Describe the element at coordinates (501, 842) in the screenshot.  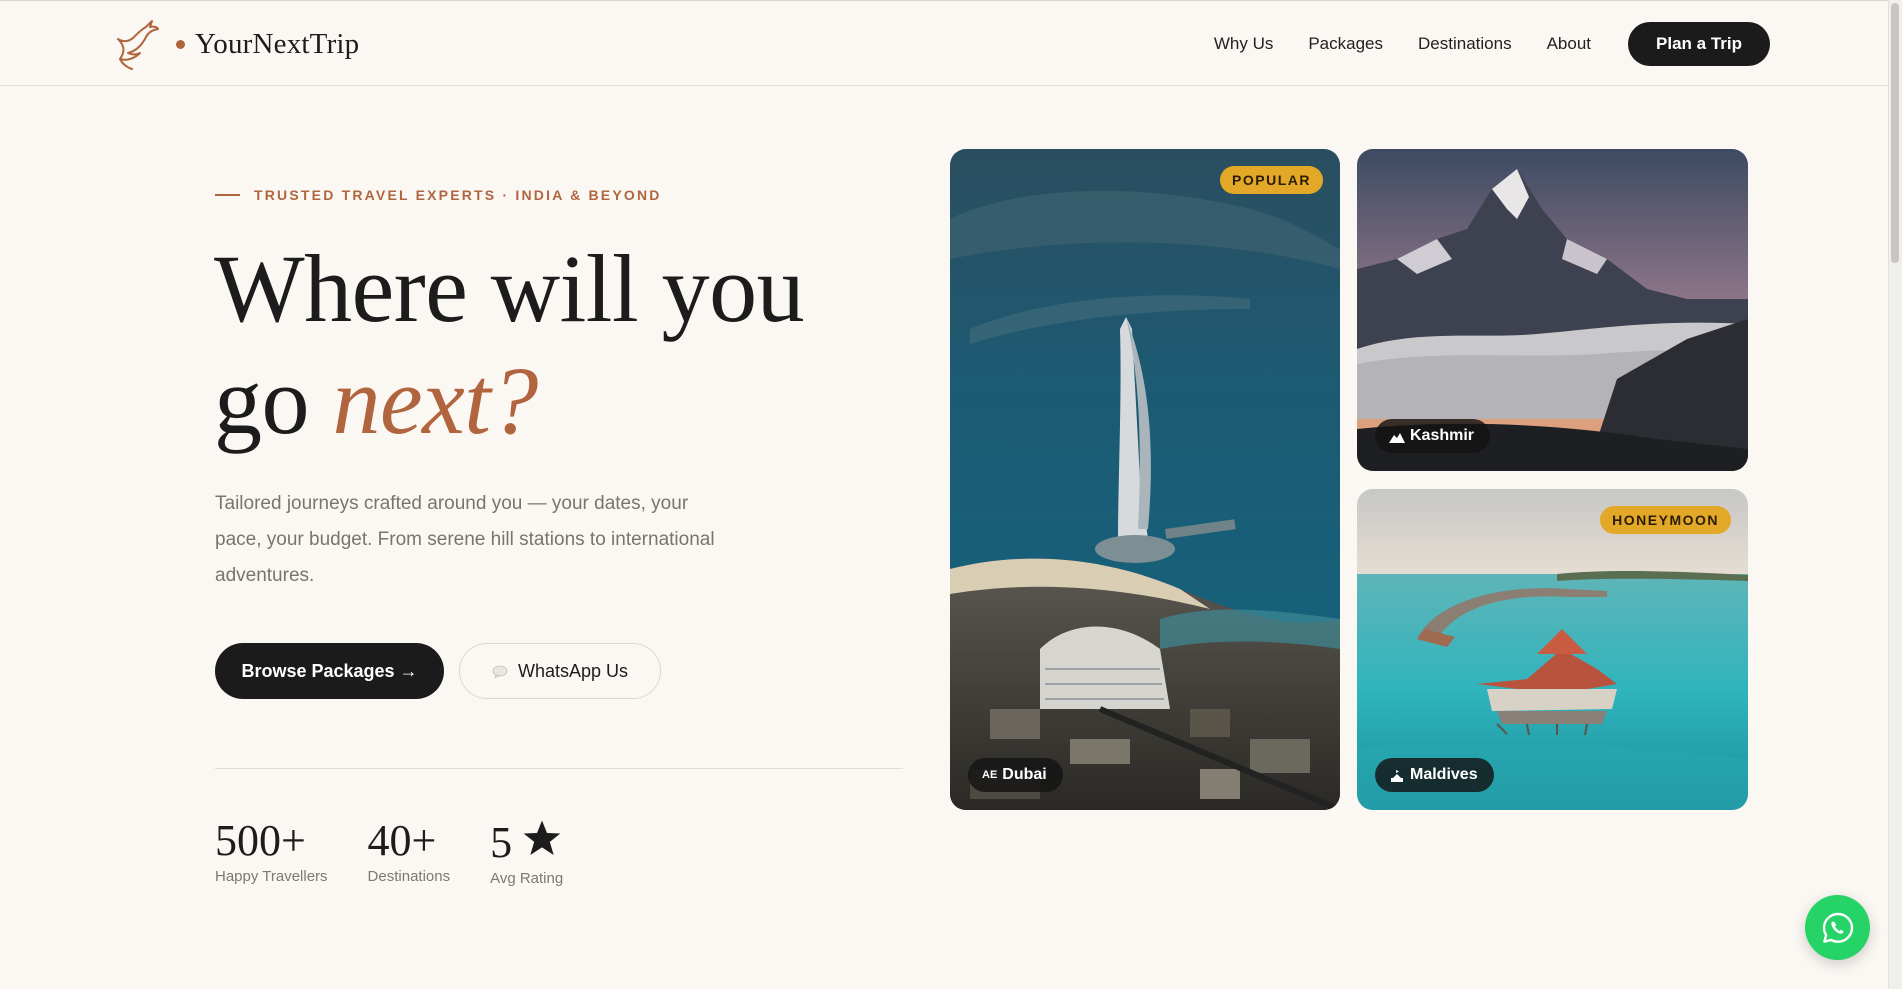
I see `rating-value: 5` at that location.